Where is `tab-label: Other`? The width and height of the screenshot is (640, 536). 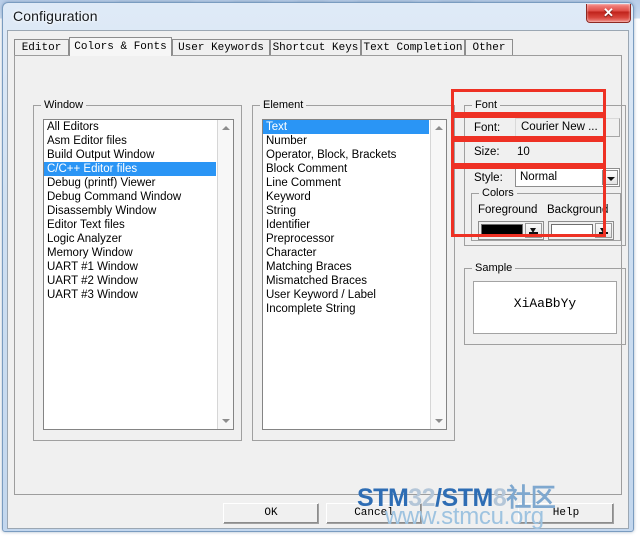
tab-label: Other is located at coordinates (489, 48).